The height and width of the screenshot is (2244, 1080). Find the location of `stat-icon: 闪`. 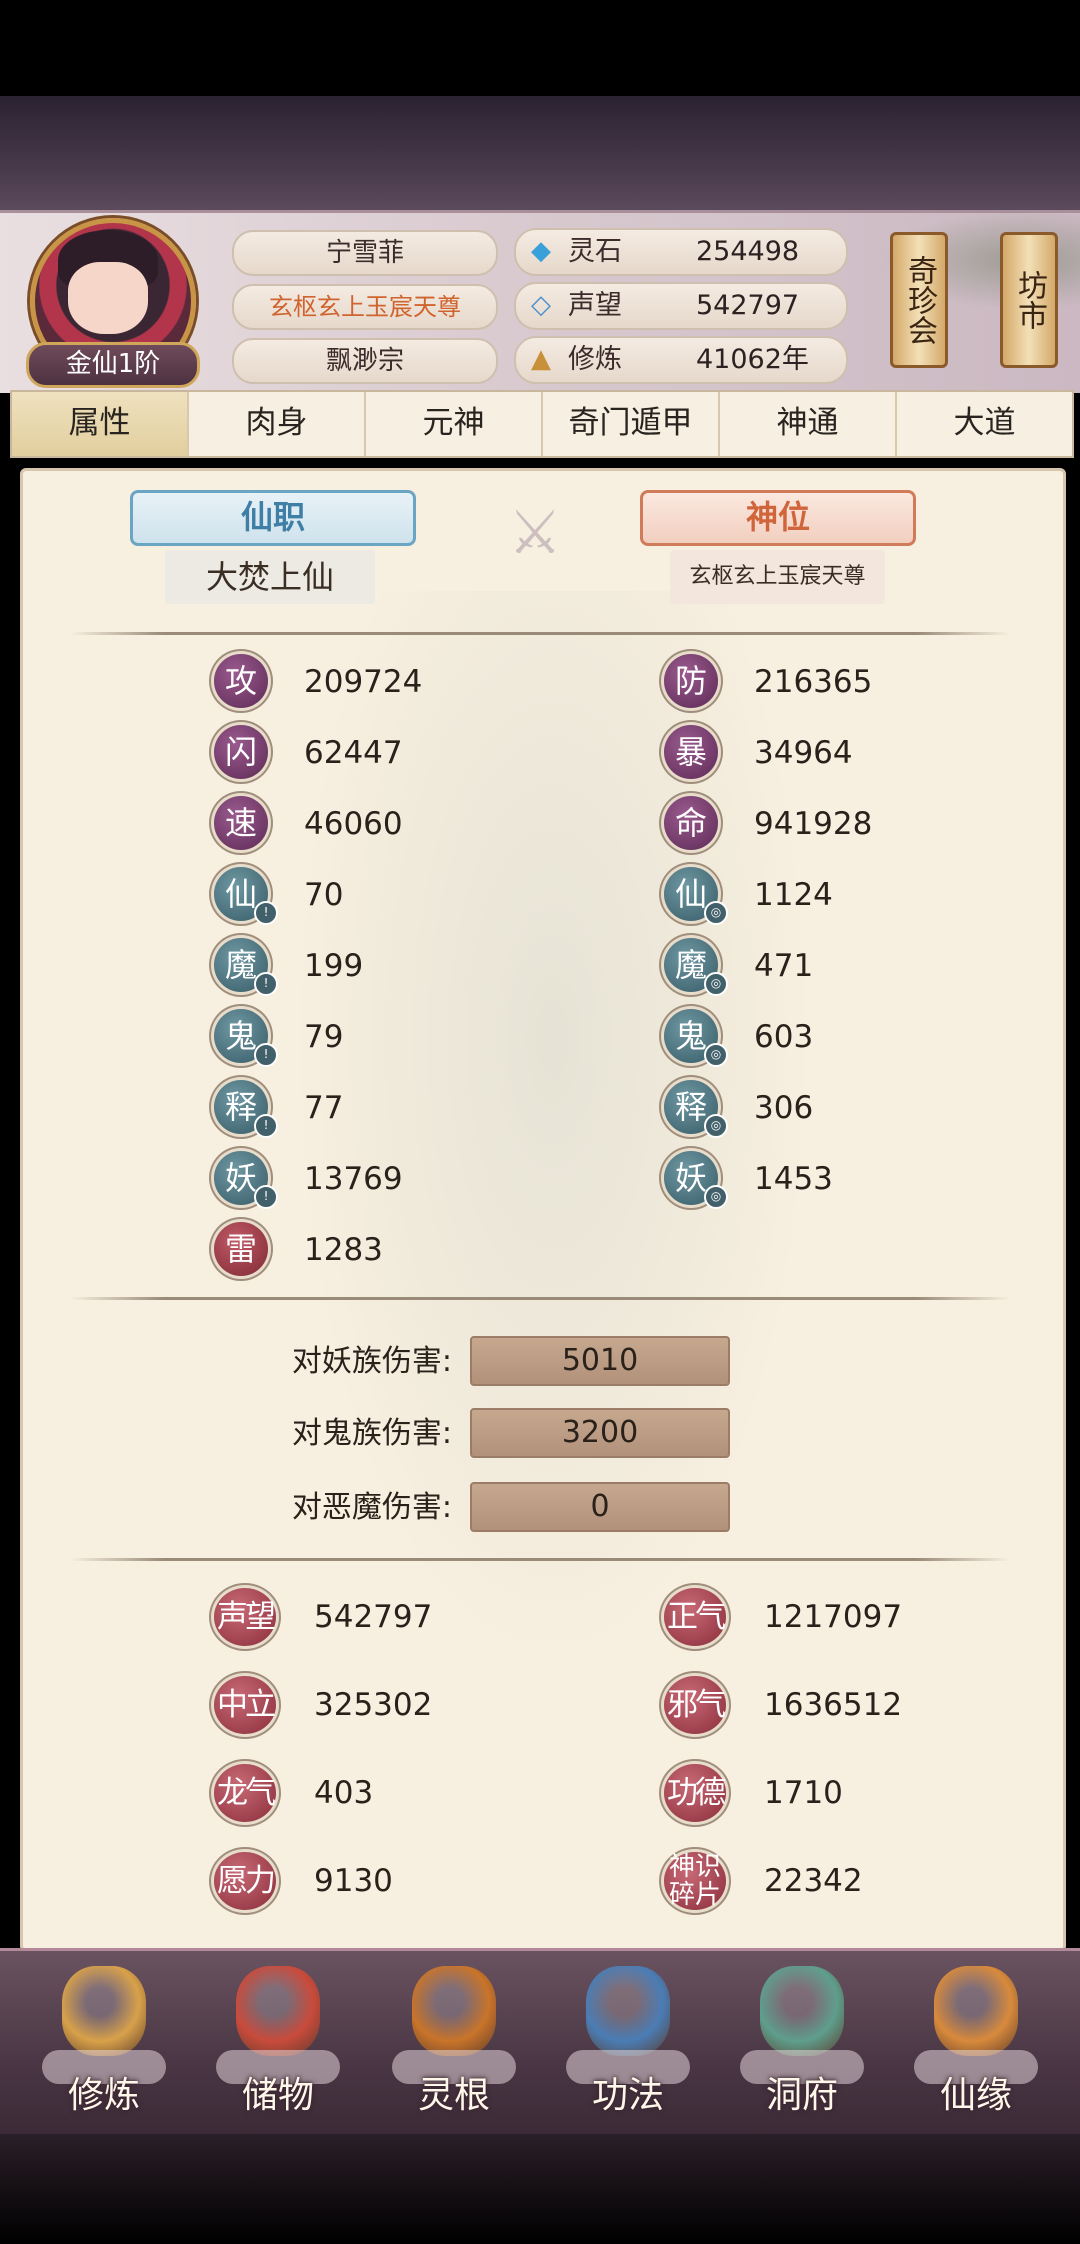

stat-icon: 闪 is located at coordinates (241, 752).